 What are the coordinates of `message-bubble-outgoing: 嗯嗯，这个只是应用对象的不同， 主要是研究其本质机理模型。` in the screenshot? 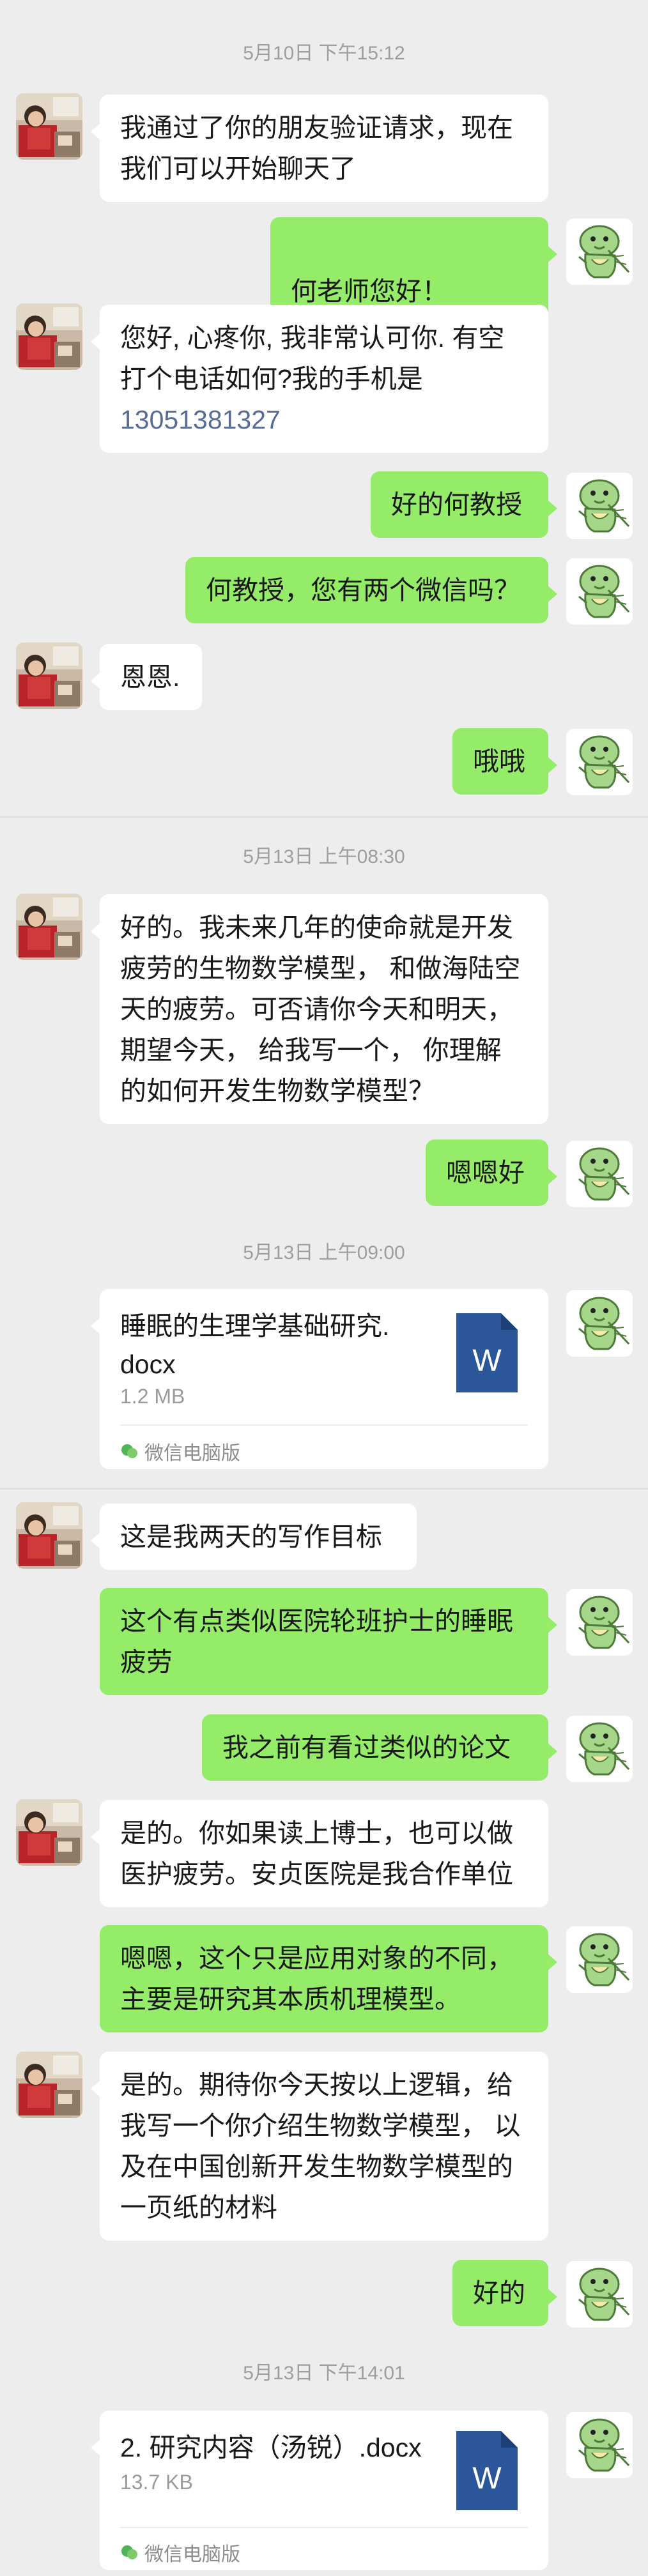 It's located at (329, 1979).